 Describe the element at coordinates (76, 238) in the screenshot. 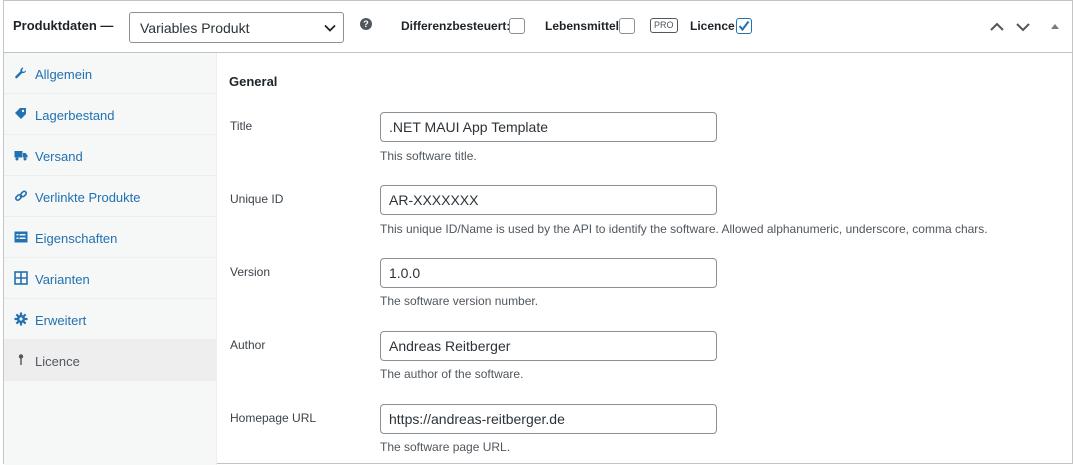

I see `tab-label: Eigenschaften` at that location.